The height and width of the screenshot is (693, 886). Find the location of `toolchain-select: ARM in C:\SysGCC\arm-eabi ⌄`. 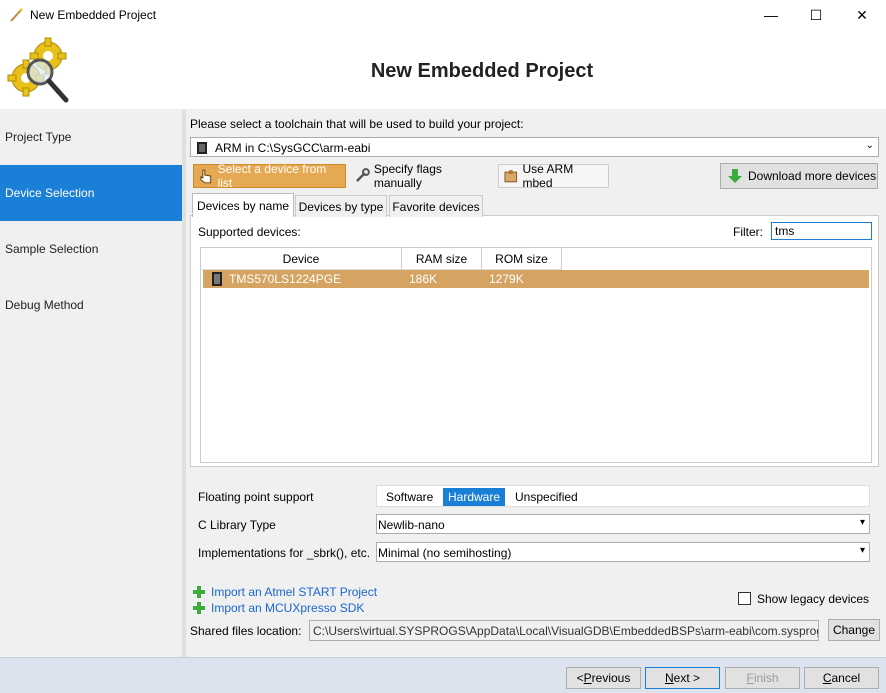

toolchain-select: ARM in C:\SysGCC\arm-eabi ⌄ is located at coordinates (534, 147).